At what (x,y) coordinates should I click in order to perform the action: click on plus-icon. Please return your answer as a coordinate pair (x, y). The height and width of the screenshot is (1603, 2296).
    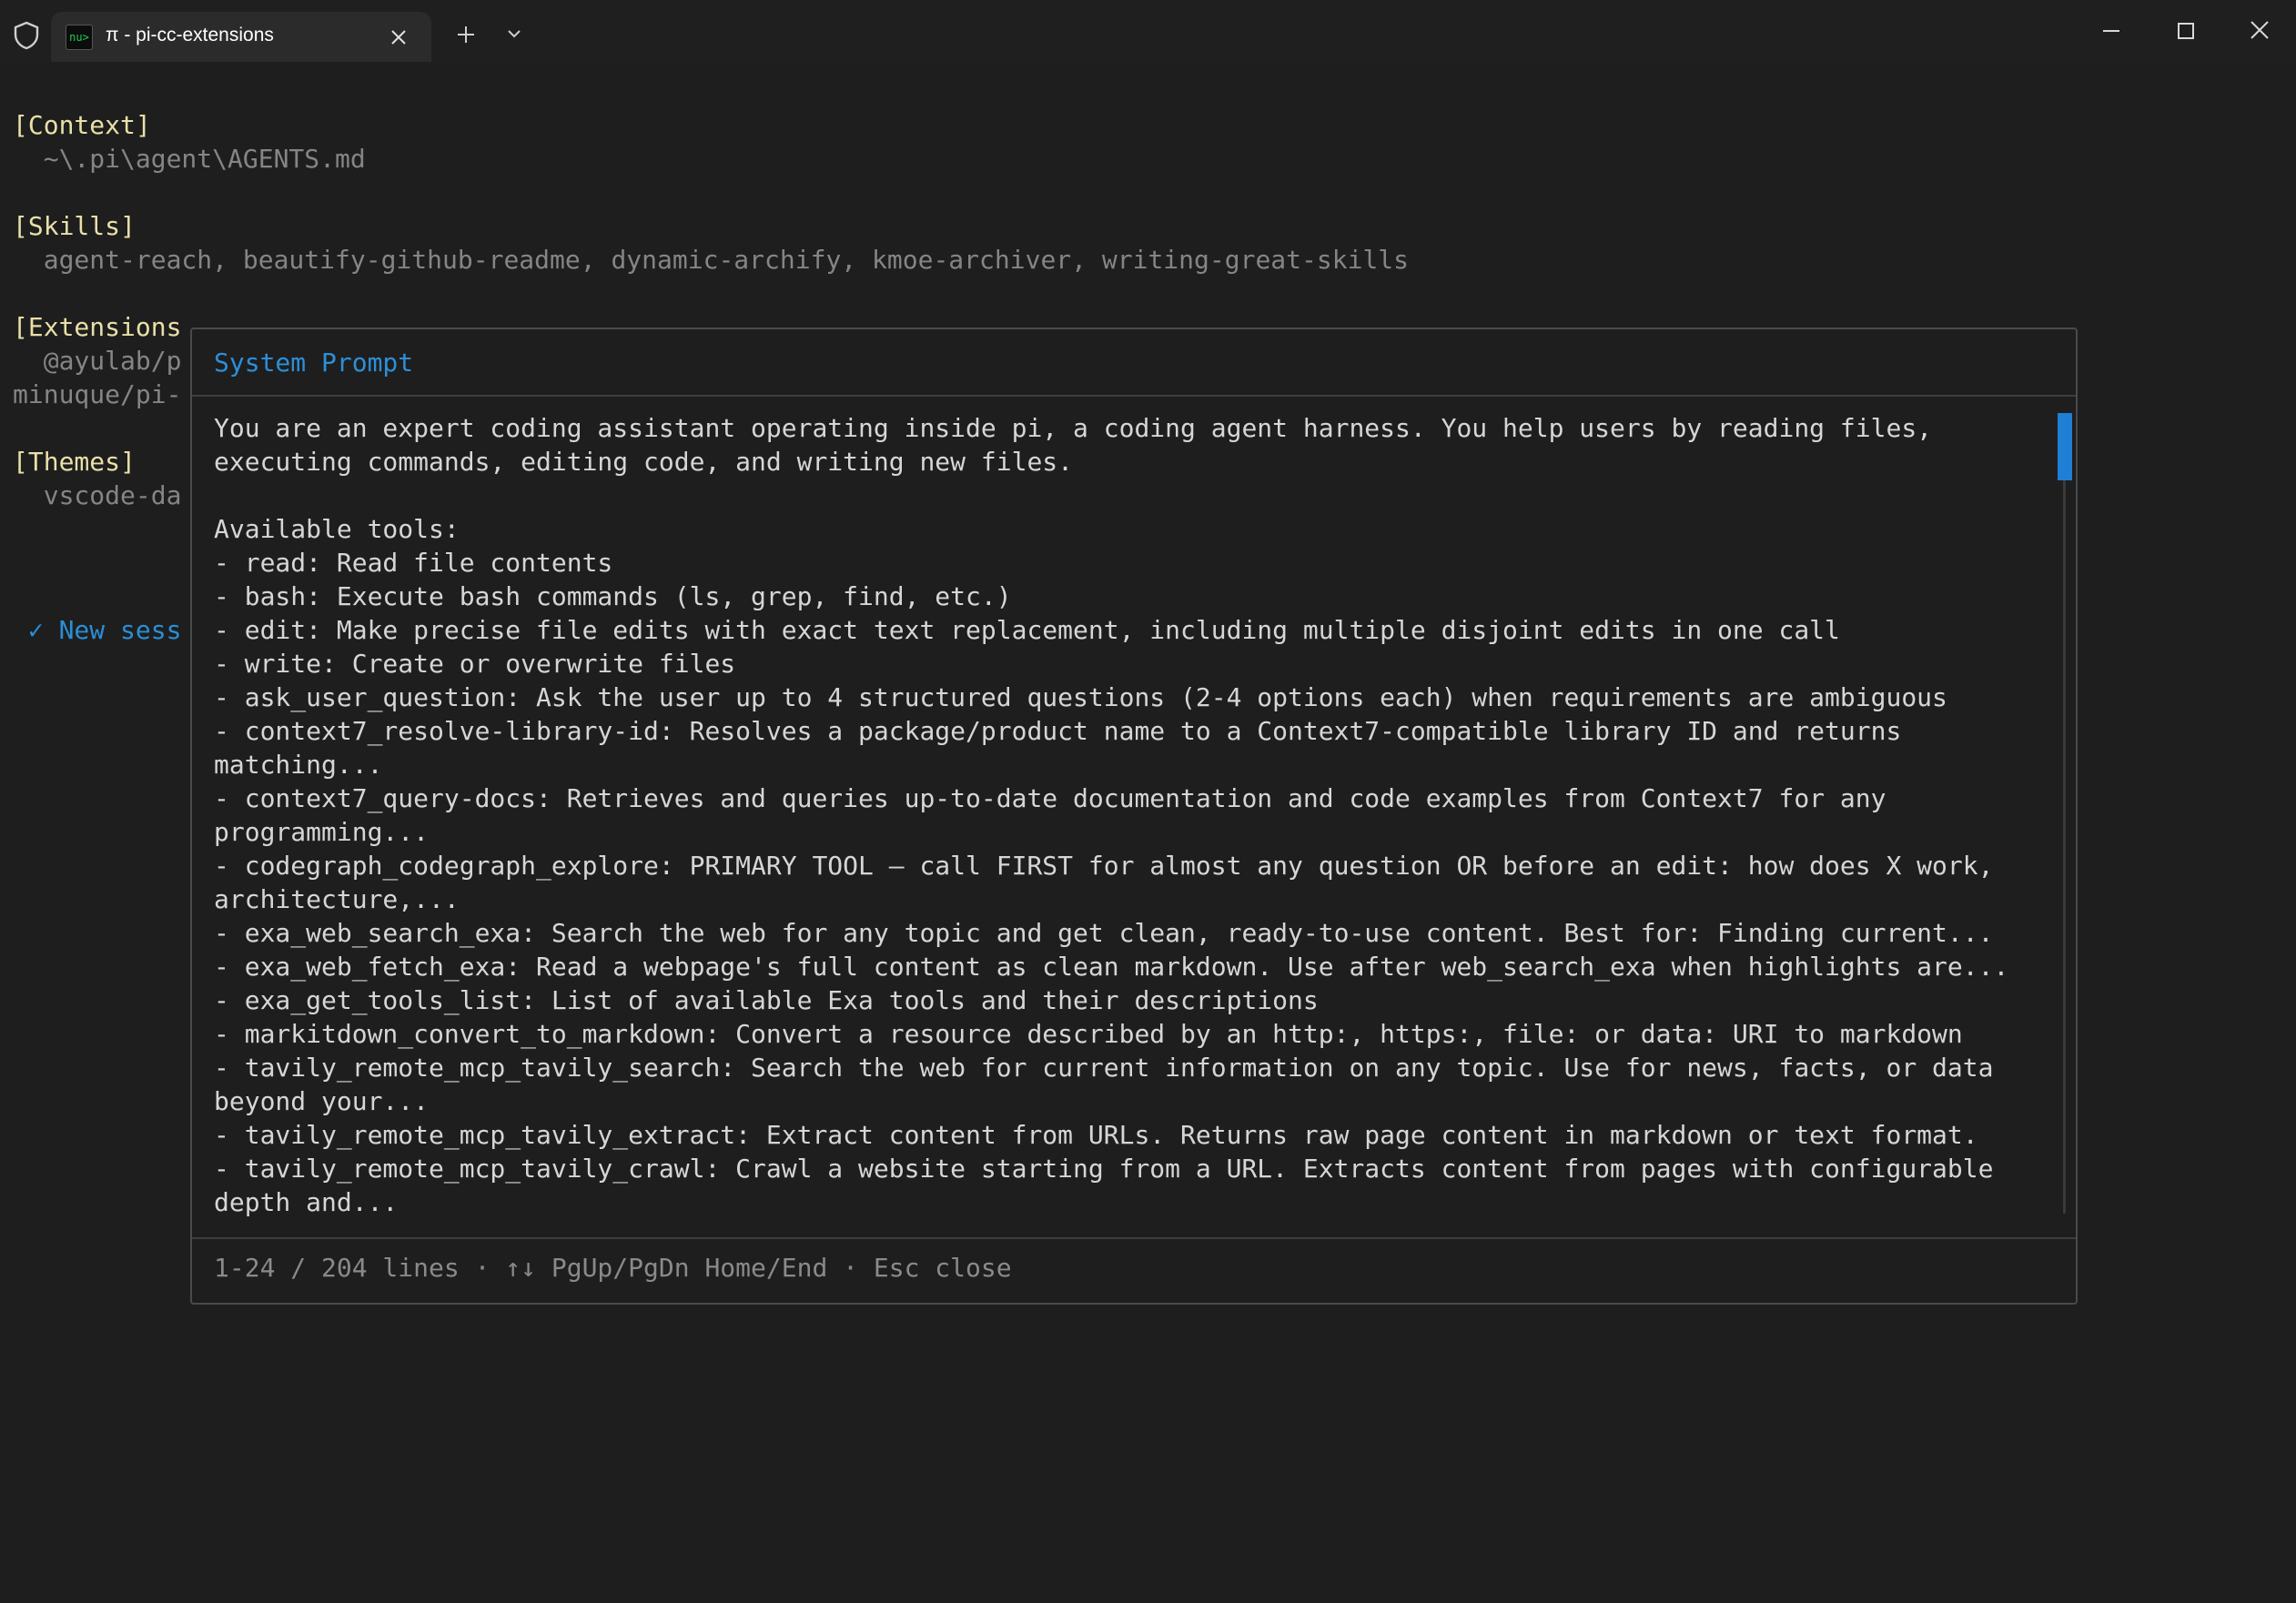
    Looking at the image, I should click on (466, 34).